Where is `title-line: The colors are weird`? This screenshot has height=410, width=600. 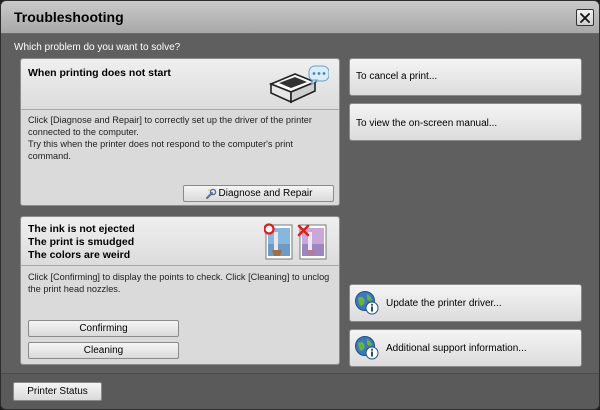 title-line: The colors are weird is located at coordinates (79, 255).